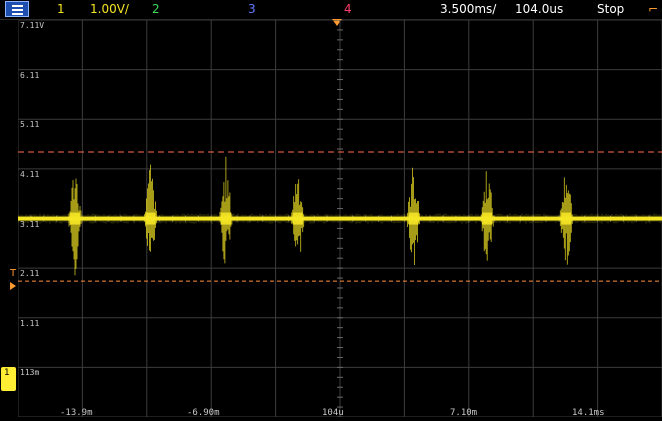 This screenshot has width=662, height=421. What do you see at coordinates (333, 413) in the screenshot?
I see `x-axis-label: 104u` at bounding box center [333, 413].